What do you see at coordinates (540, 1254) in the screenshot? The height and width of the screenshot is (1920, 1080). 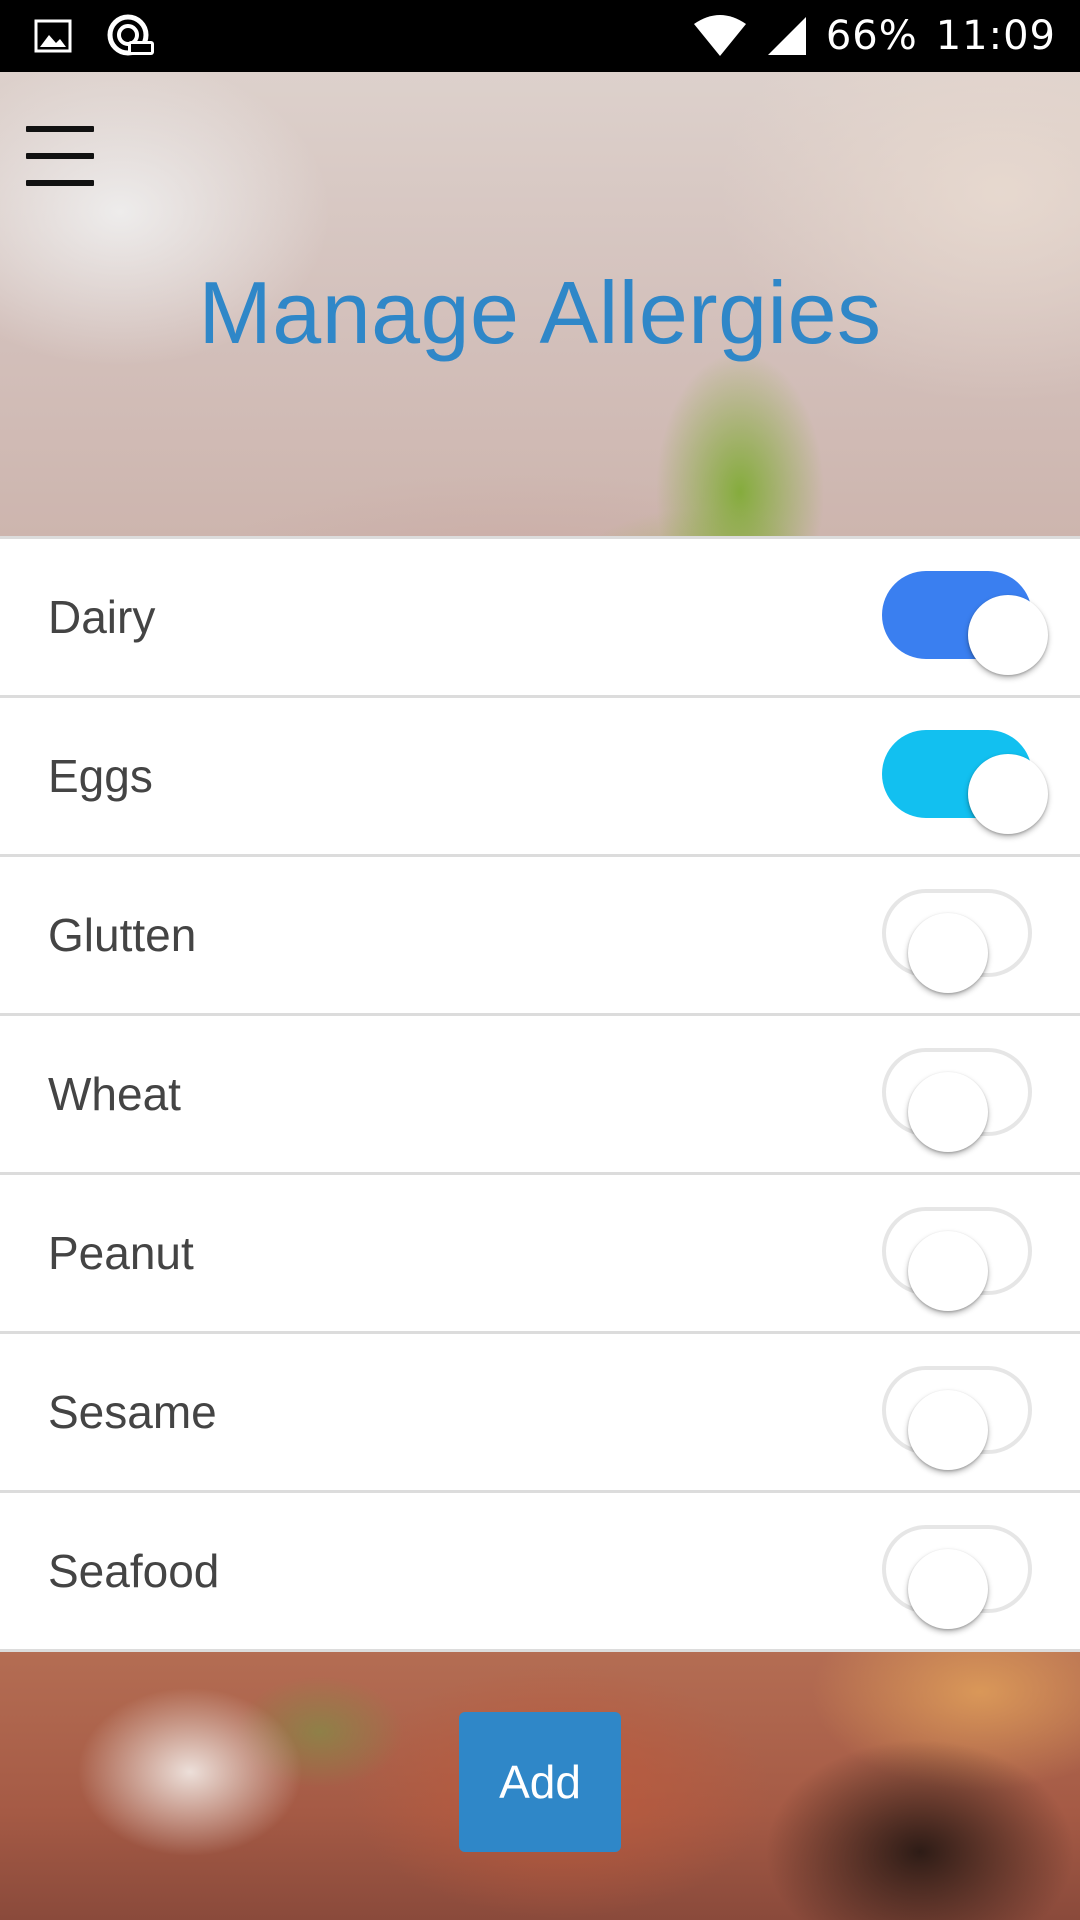 I see `allergy-row-peanut: Peanut` at bounding box center [540, 1254].